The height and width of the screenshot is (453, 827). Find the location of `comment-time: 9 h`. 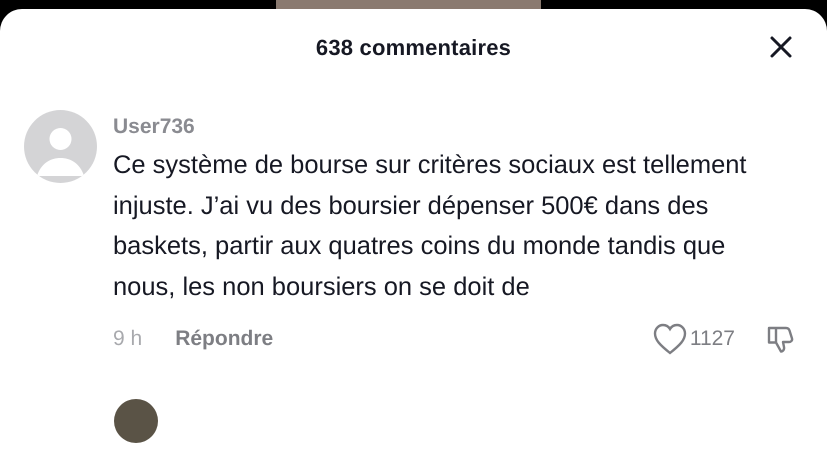

comment-time: 9 h is located at coordinates (127, 339).